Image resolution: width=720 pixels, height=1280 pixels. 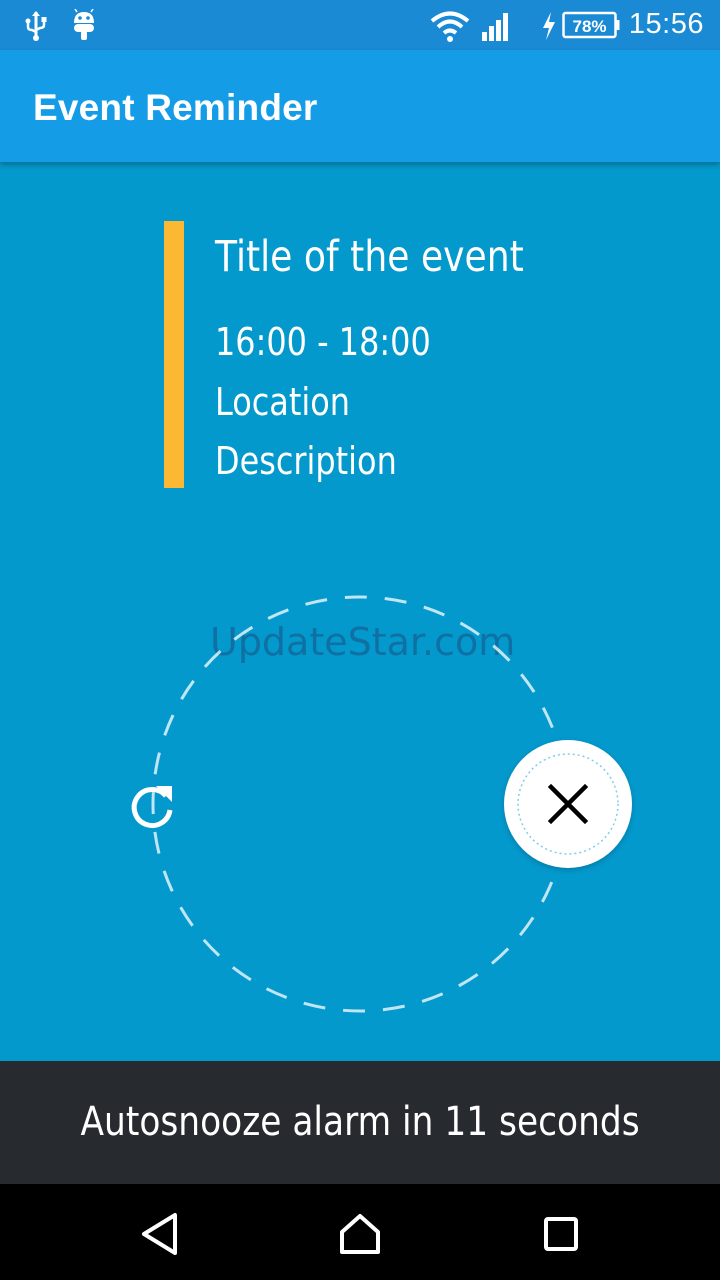 What do you see at coordinates (306, 461) in the screenshot?
I see `event-description: Description` at bounding box center [306, 461].